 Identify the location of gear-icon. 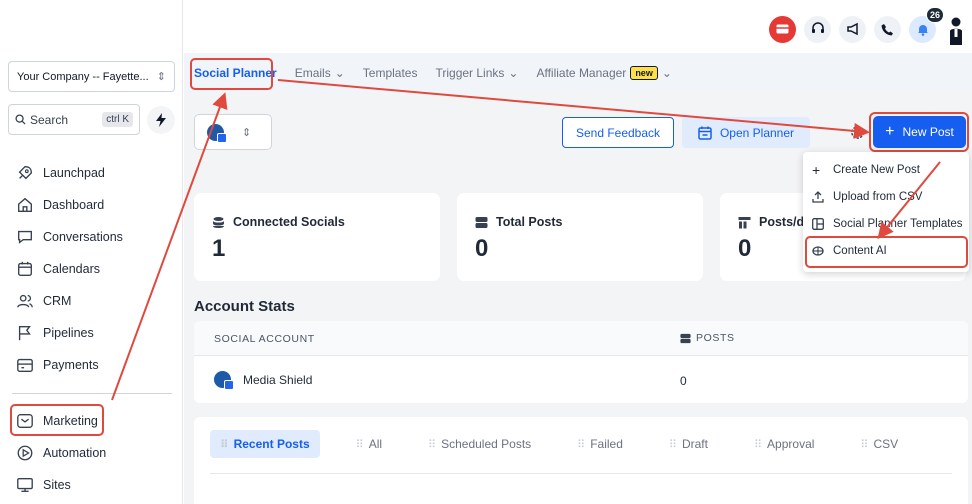
(857, 132).